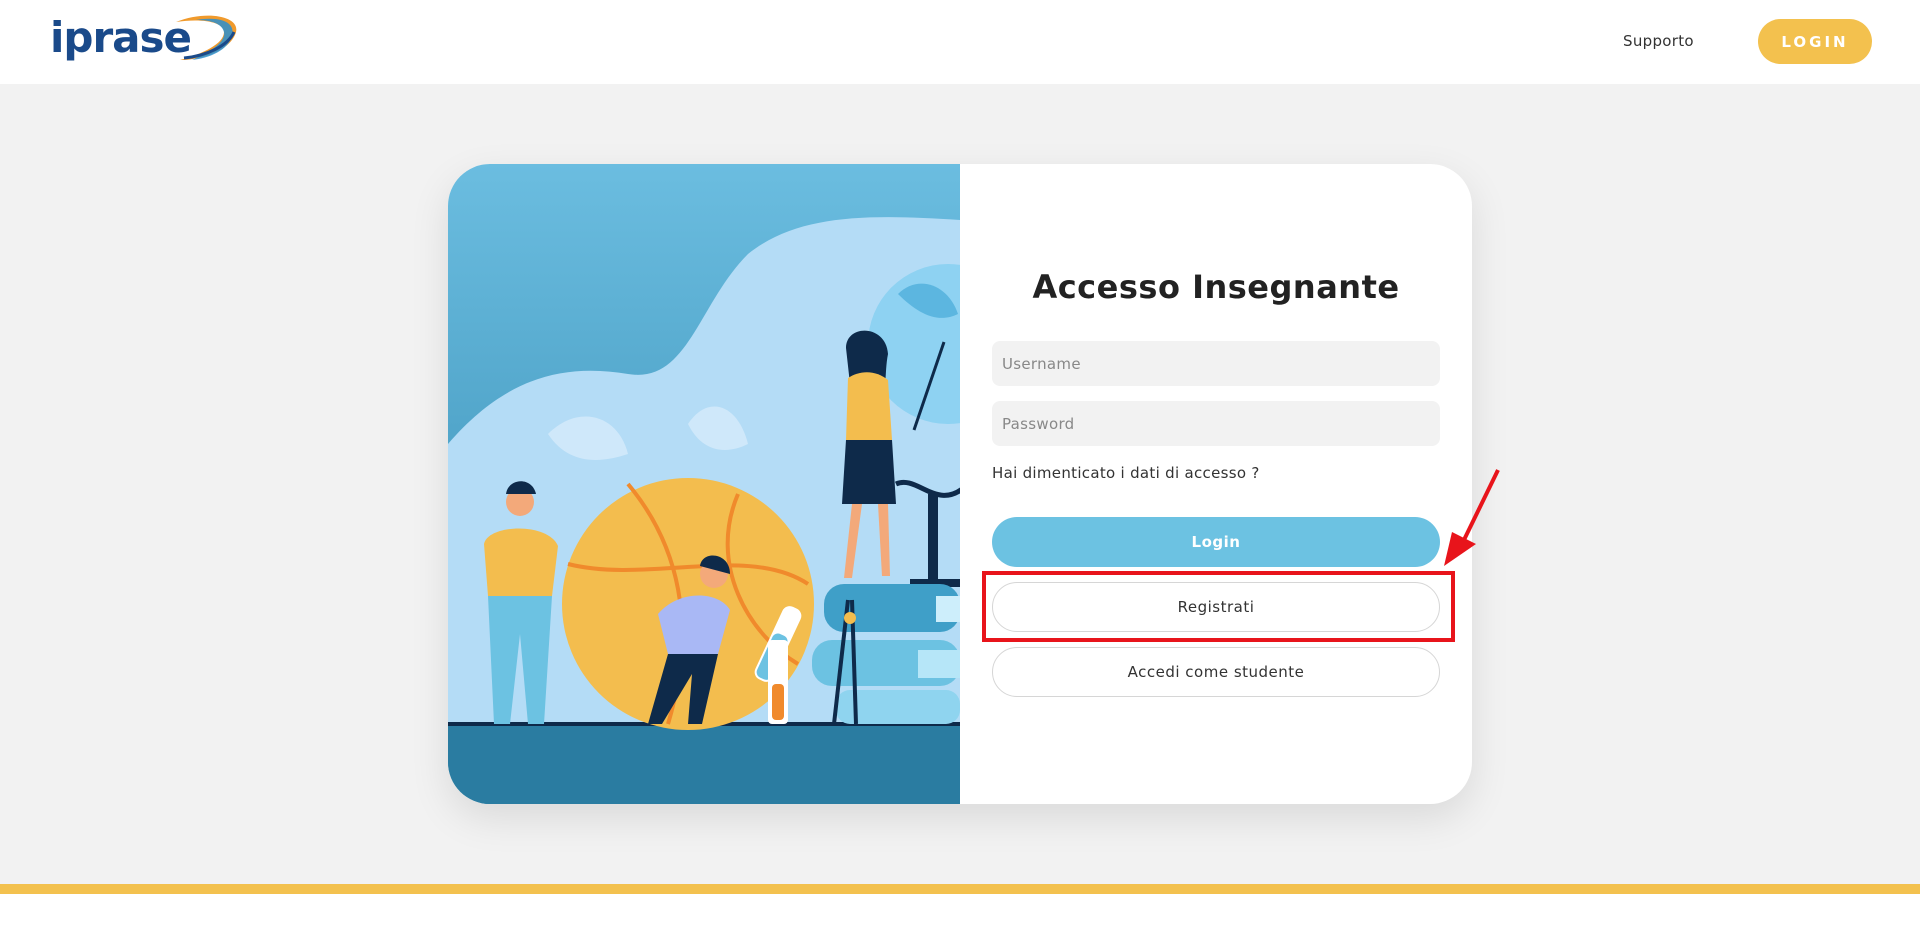  What do you see at coordinates (143, 40) in the screenshot?
I see `iprase-logo: iprase` at bounding box center [143, 40].